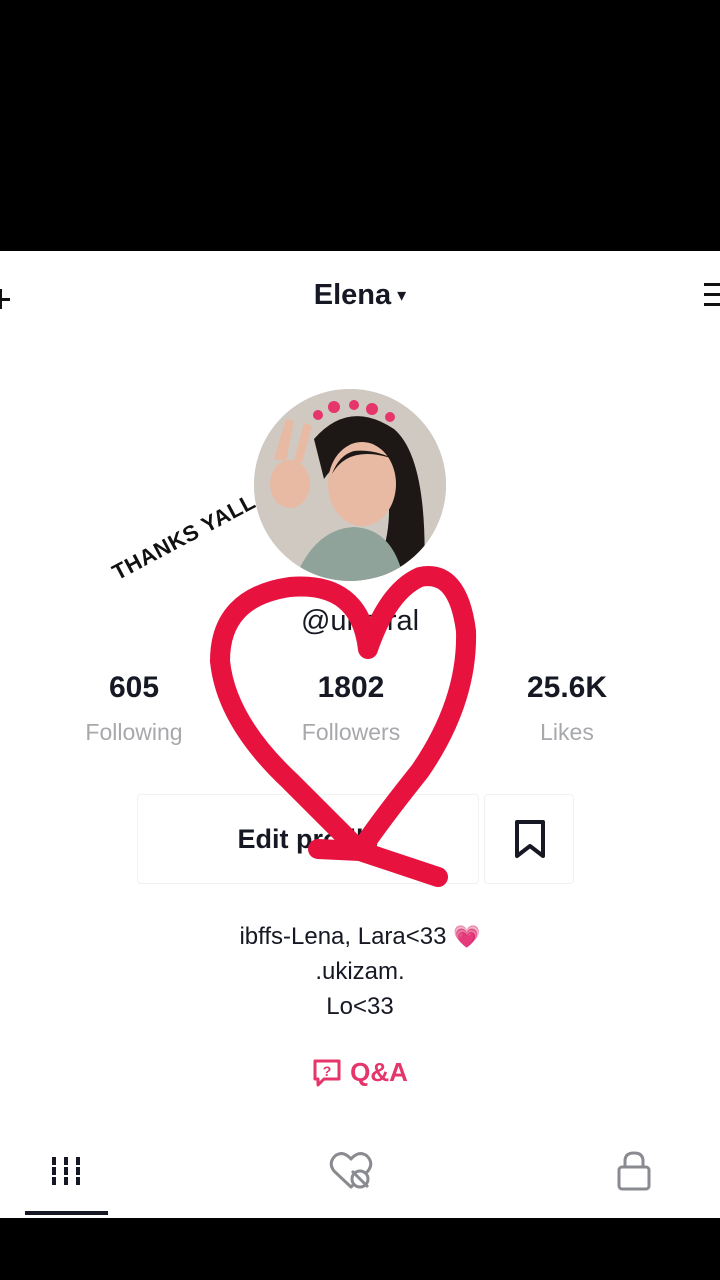 This screenshot has width=720, height=1280. Describe the element at coordinates (351, 732) in the screenshot. I see `followers-label: Followers` at that location.